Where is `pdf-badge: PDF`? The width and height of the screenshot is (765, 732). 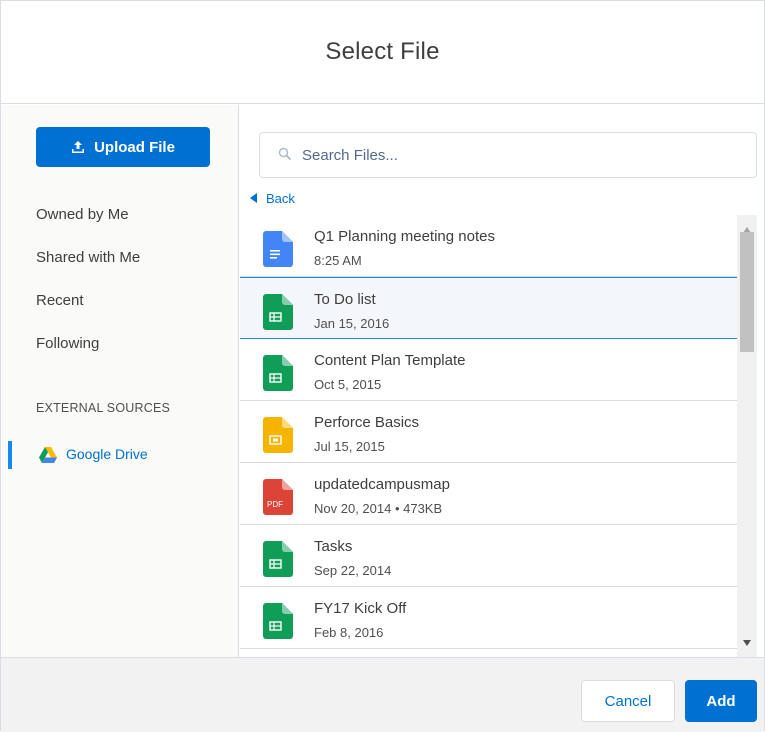 pdf-badge: PDF is located at coordinates (275, 504).